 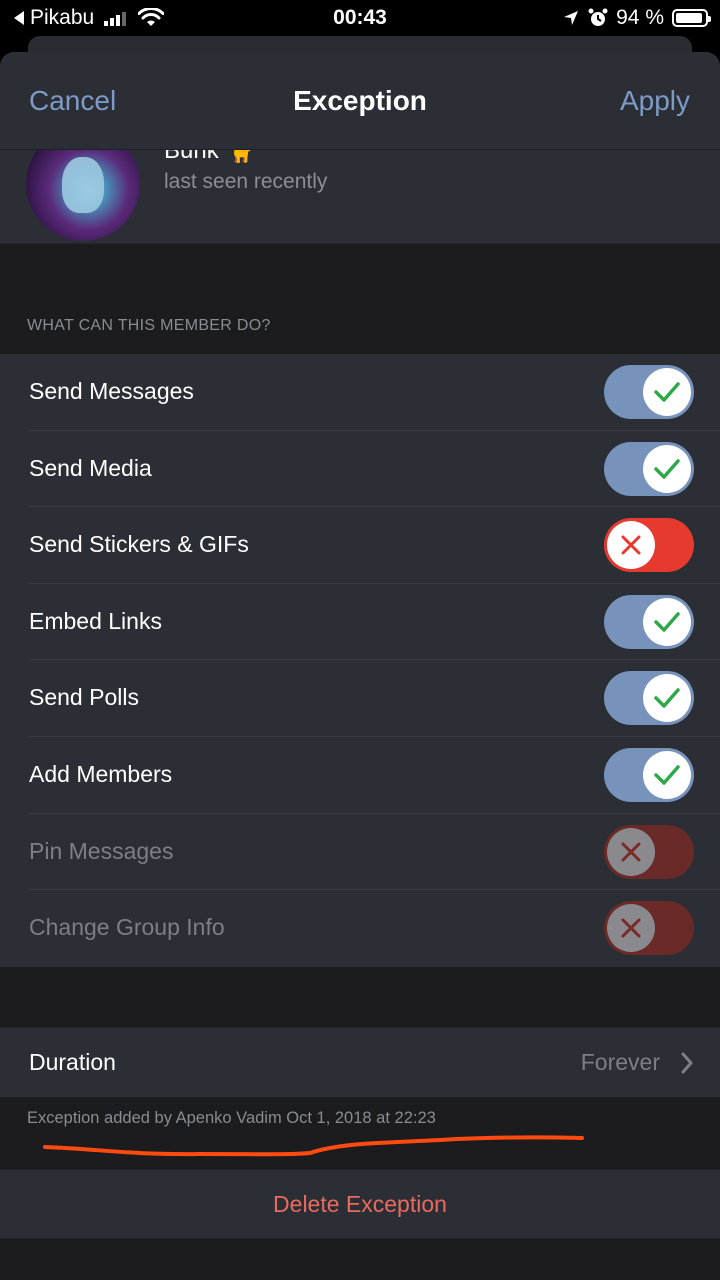 What do you see at coordinates (101, 850) in the screenshot?
I see `permission-label: Pin Messages` at bounding box center [101, 850].